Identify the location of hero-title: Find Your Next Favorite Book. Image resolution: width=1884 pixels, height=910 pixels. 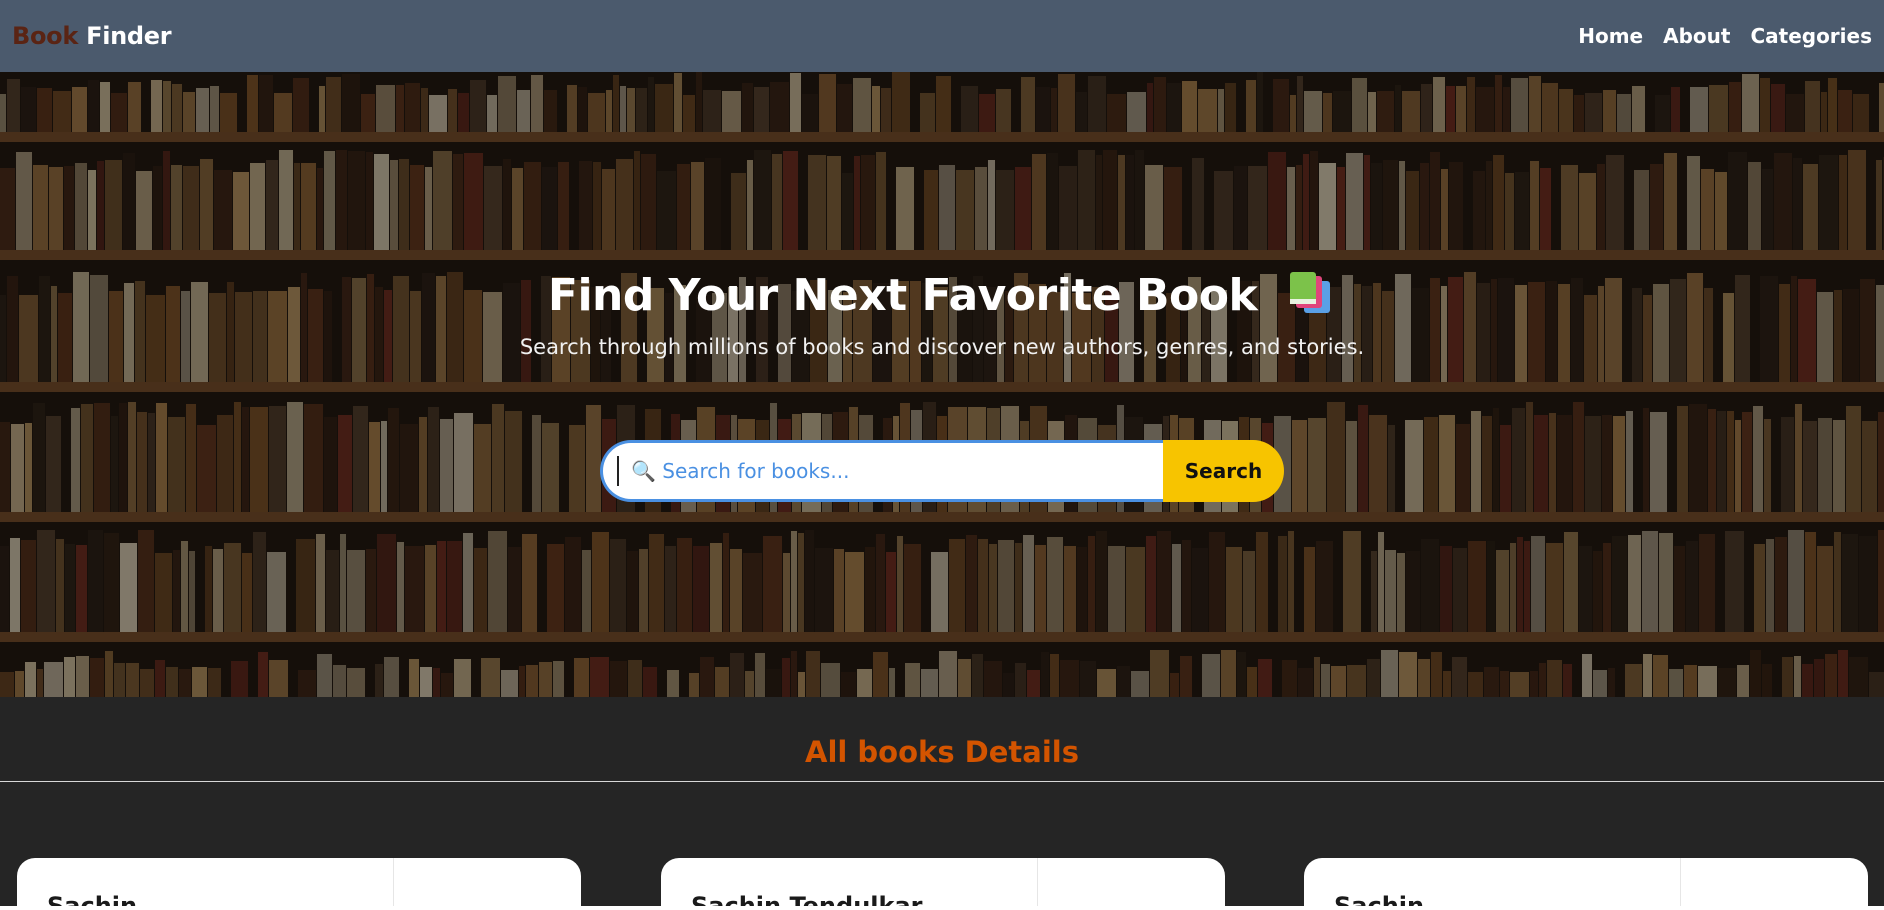
(942, 298).